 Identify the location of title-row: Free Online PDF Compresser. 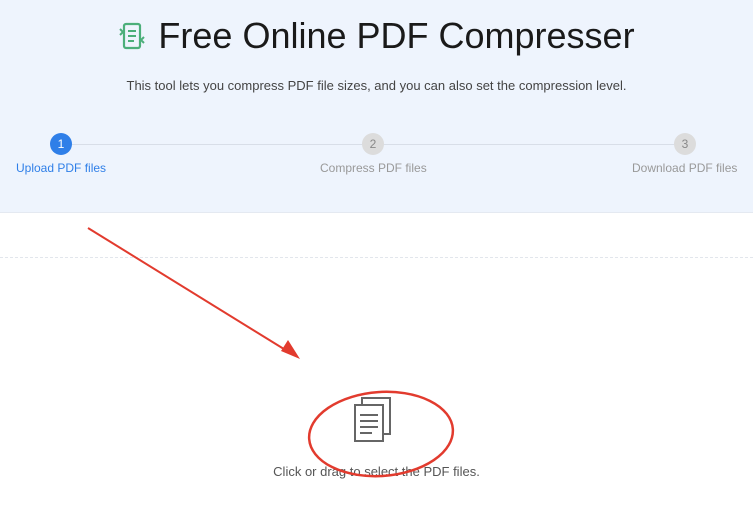
(376, 36).